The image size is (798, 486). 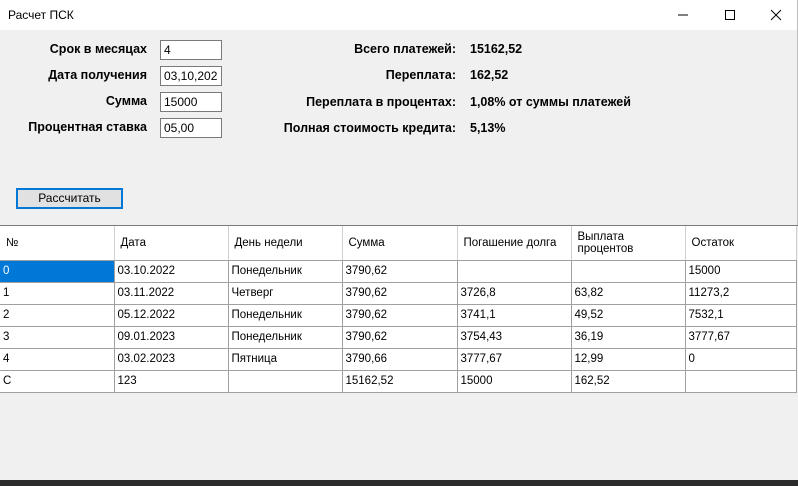 What do you see at coordinates (488, 128) in the screenshot?
I see `full-credit-cost-value: 5,13%` at bounding box center [488, 128].